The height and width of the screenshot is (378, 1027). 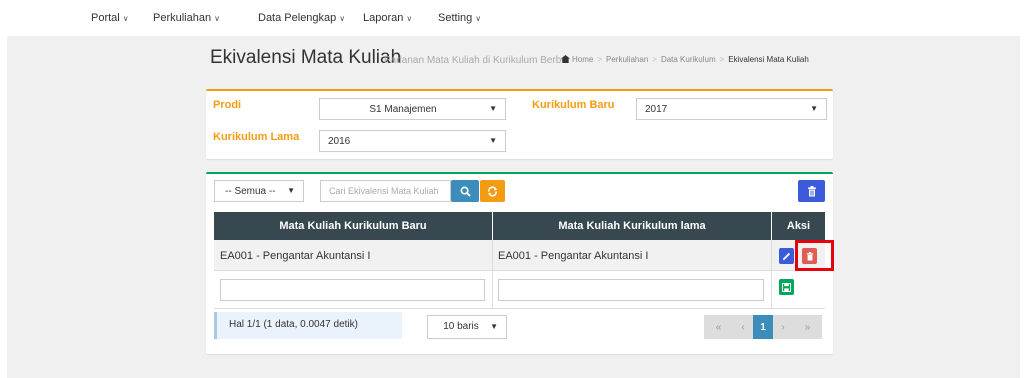 I want to click on prodi-label: Prodi, so click(x=227, y=105).